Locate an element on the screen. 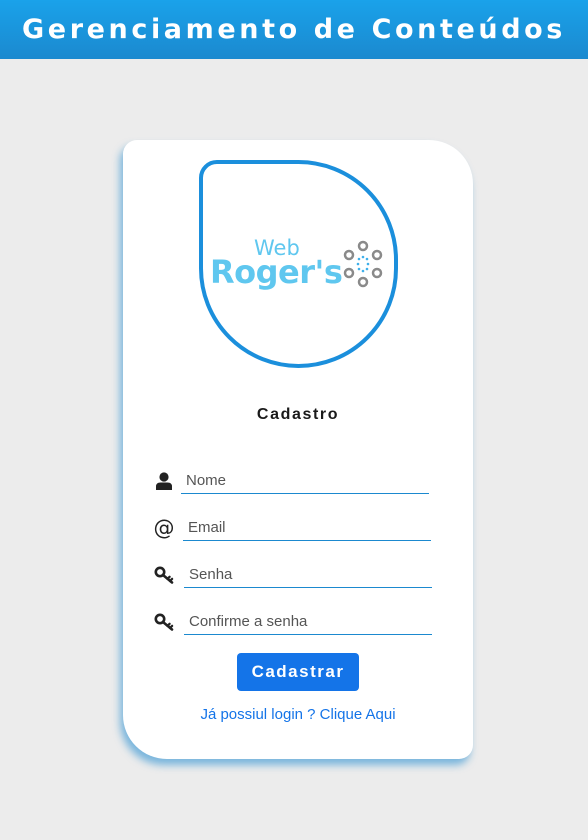  page-title: Gerenciamento de Conteúdos is located at coordinates (294, 29).